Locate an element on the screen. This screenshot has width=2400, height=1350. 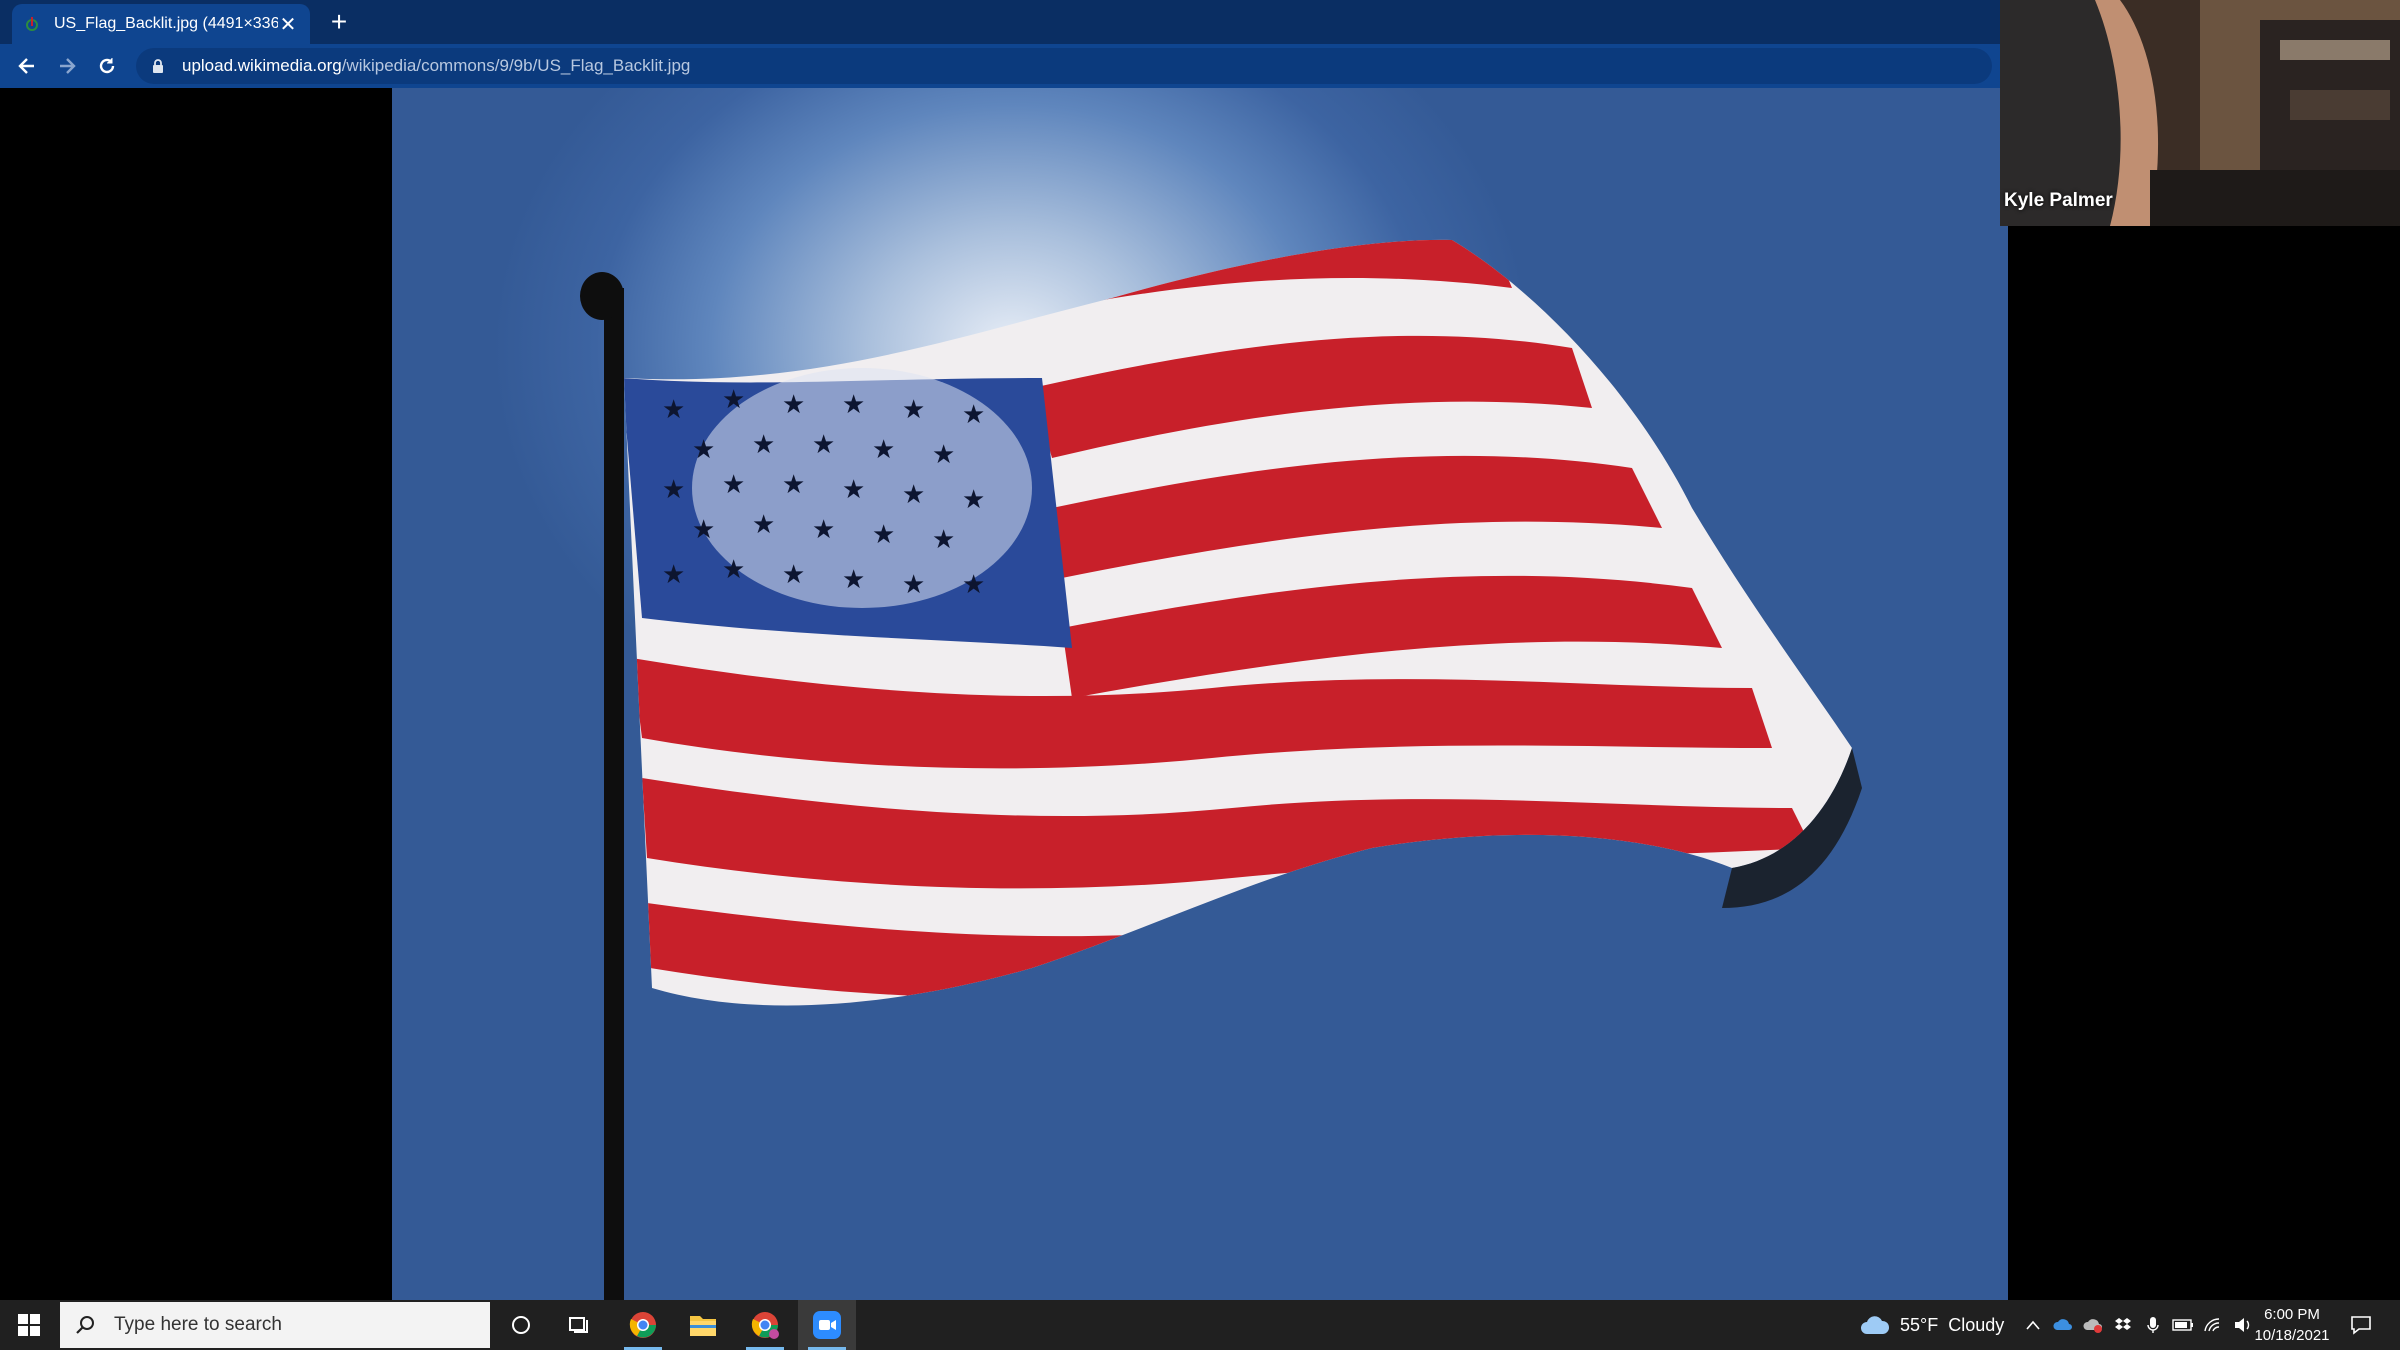
tab-close-icon: ✕ is located at coordinates (288, 24).